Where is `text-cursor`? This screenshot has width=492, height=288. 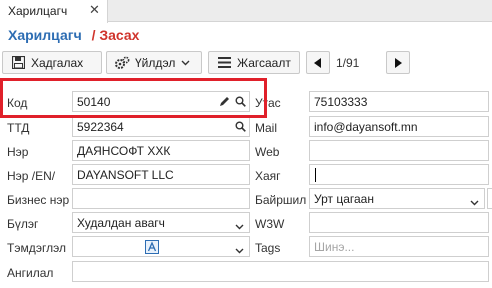 text-cursor is located at coordinates (315, 175).